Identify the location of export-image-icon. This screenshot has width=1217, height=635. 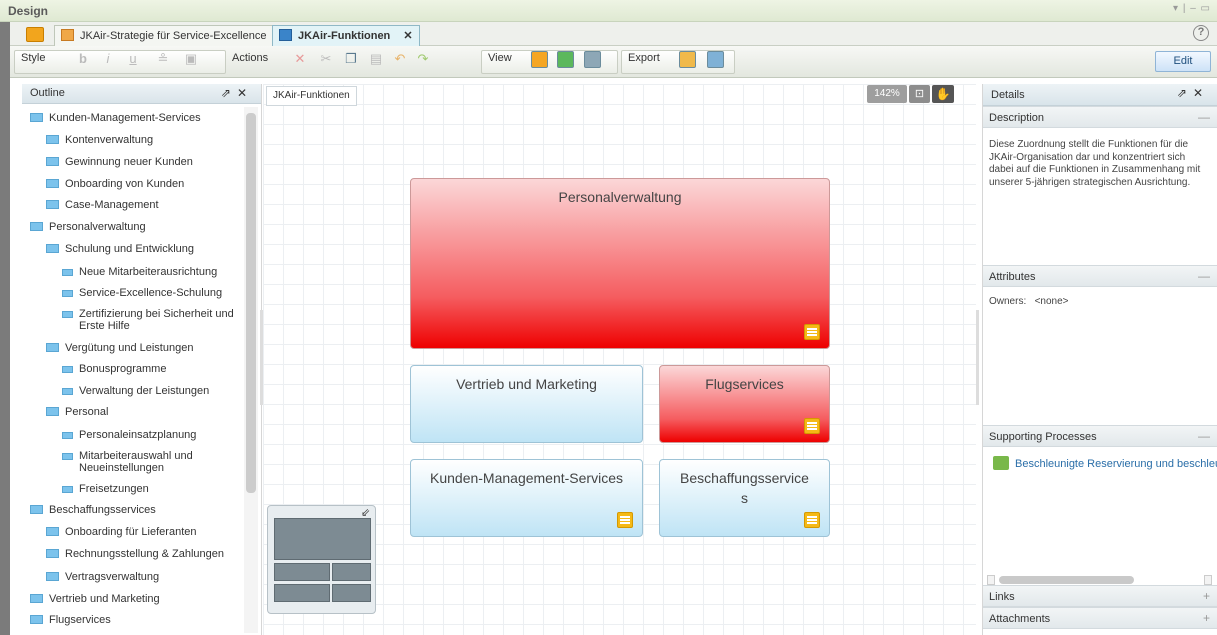
(687, 59).